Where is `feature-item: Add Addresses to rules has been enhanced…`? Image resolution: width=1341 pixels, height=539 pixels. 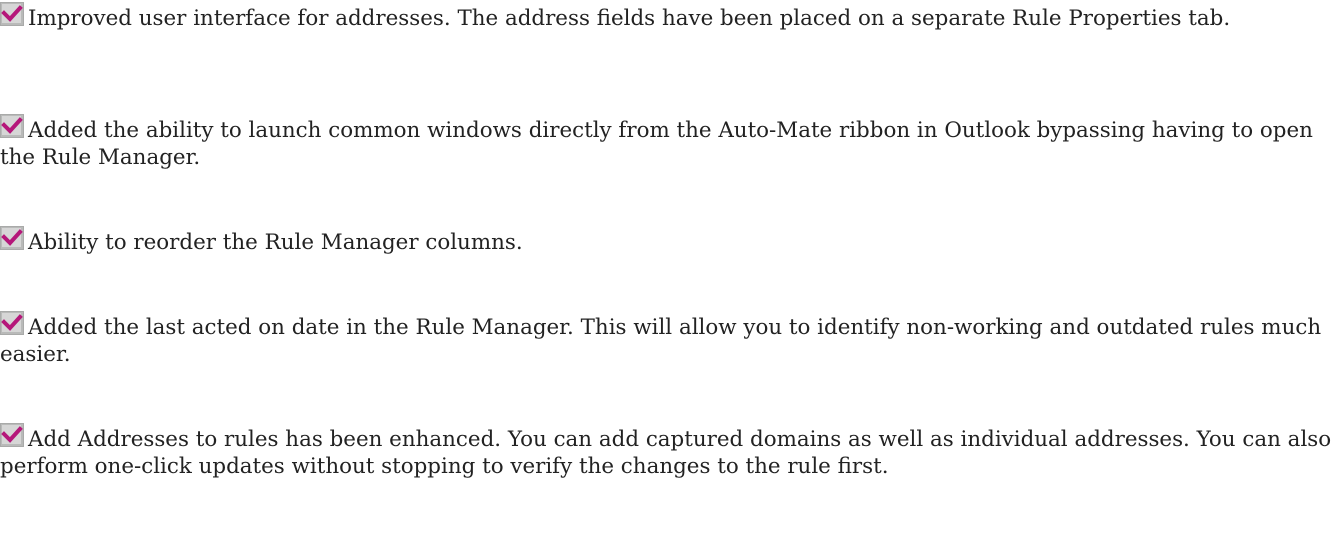
feature-item: Add Addresses to rules has been enhanced… is located at coordinates (667, 451).